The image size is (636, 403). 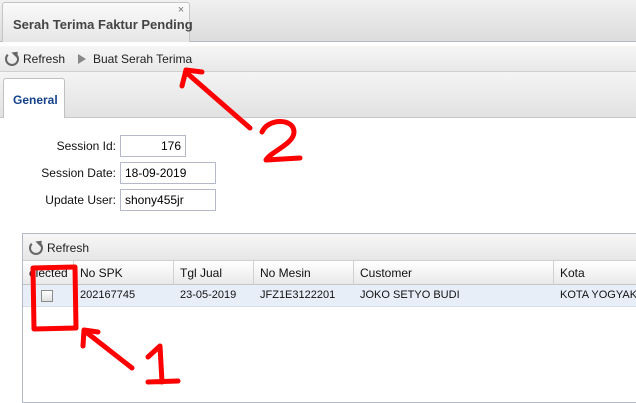 I want to click on tab-general: General, so click(x=34, y=98).